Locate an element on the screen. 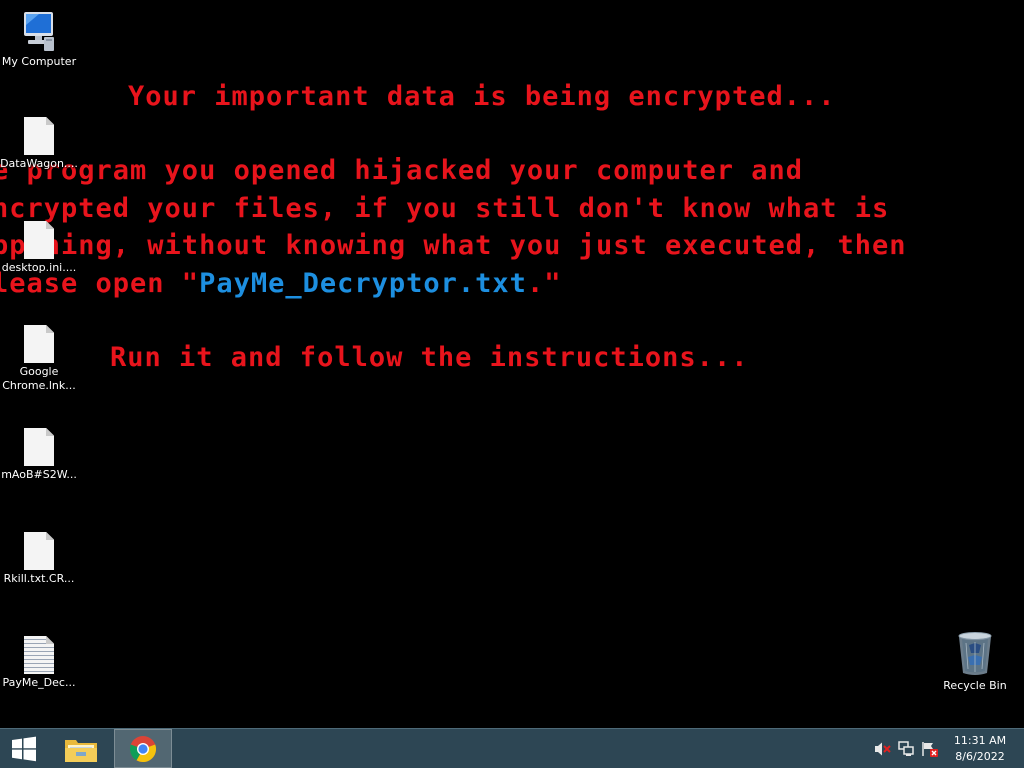 This screenshot has width=1024, height=768. action-center-button is located at coordinates (930, 749).